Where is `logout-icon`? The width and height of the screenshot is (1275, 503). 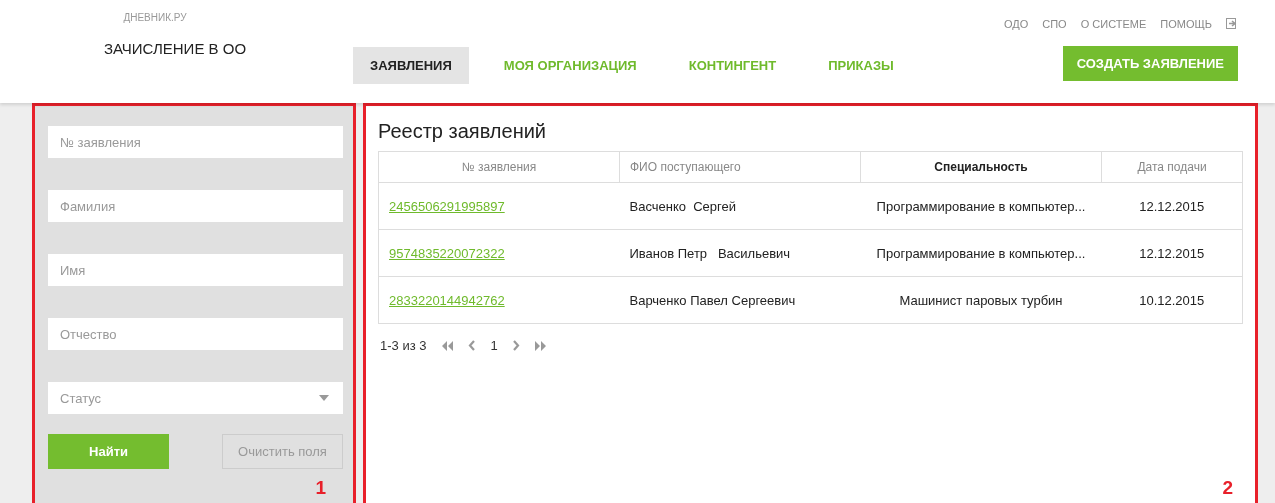
logout-icon is located at coordinates (1232, 23).